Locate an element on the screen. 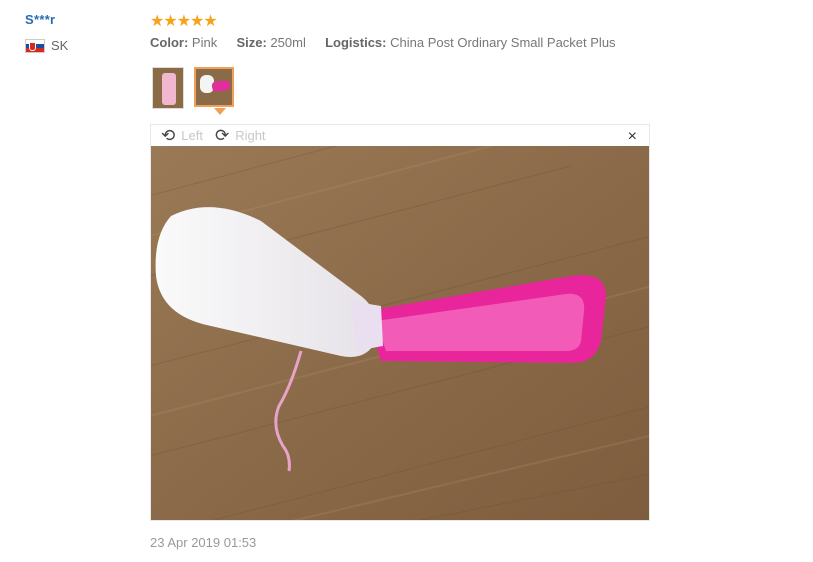 The width and height of the screenshot is (813, 562). attr-size-value: 250ml is located at coordinates (288, 42).